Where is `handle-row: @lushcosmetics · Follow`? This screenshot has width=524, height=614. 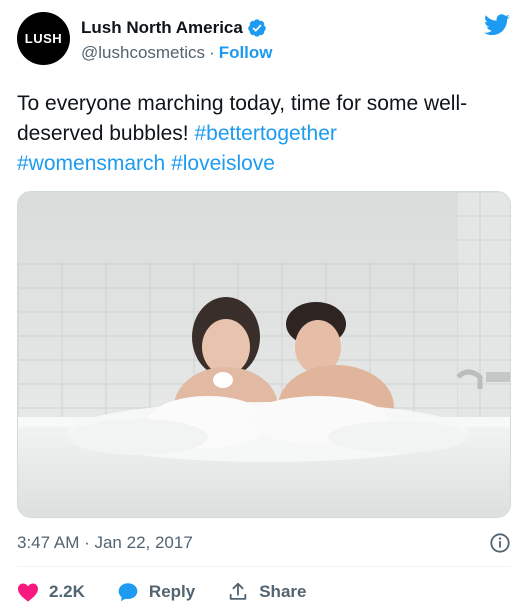
handle-row: @lushcosmetics · Follow is located at coordinates (177, 53).